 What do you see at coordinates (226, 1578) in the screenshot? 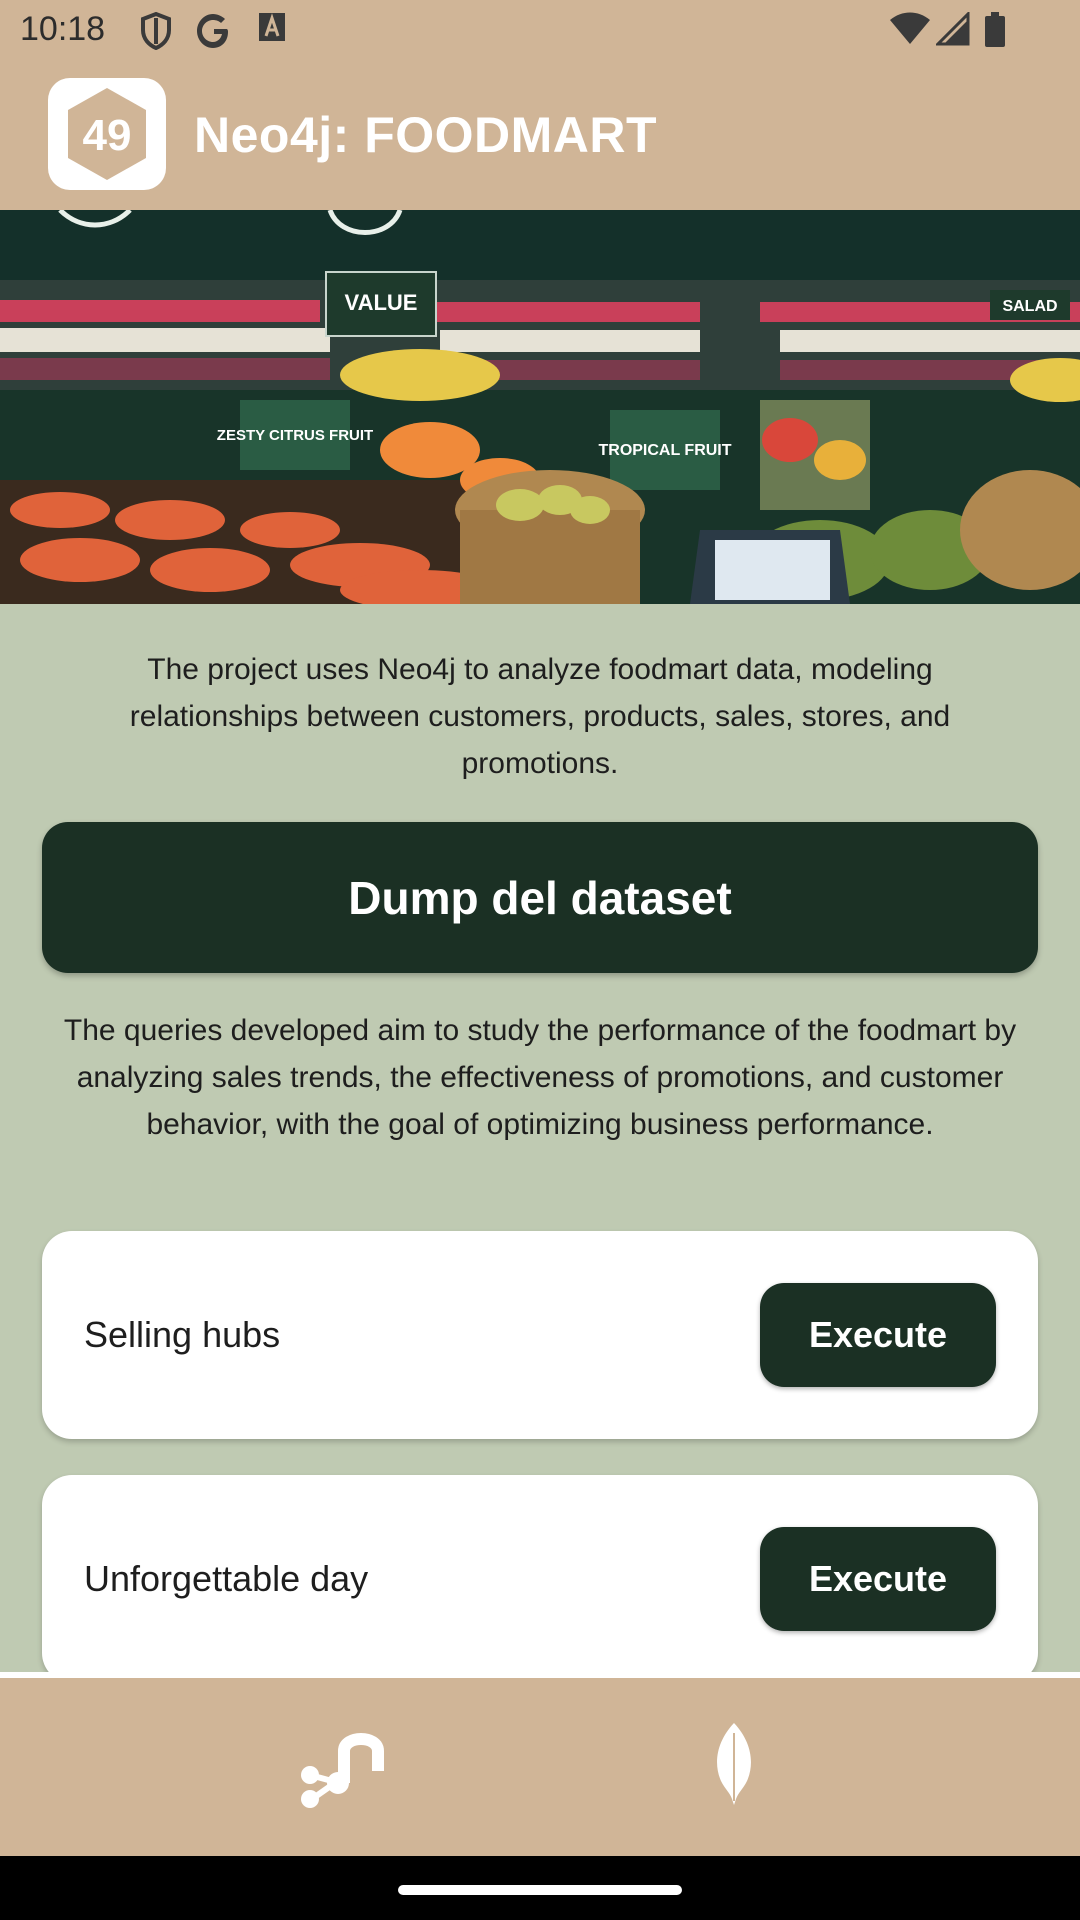
I see `query-label: Unforgettable day` at bounding box center [226, 1578].